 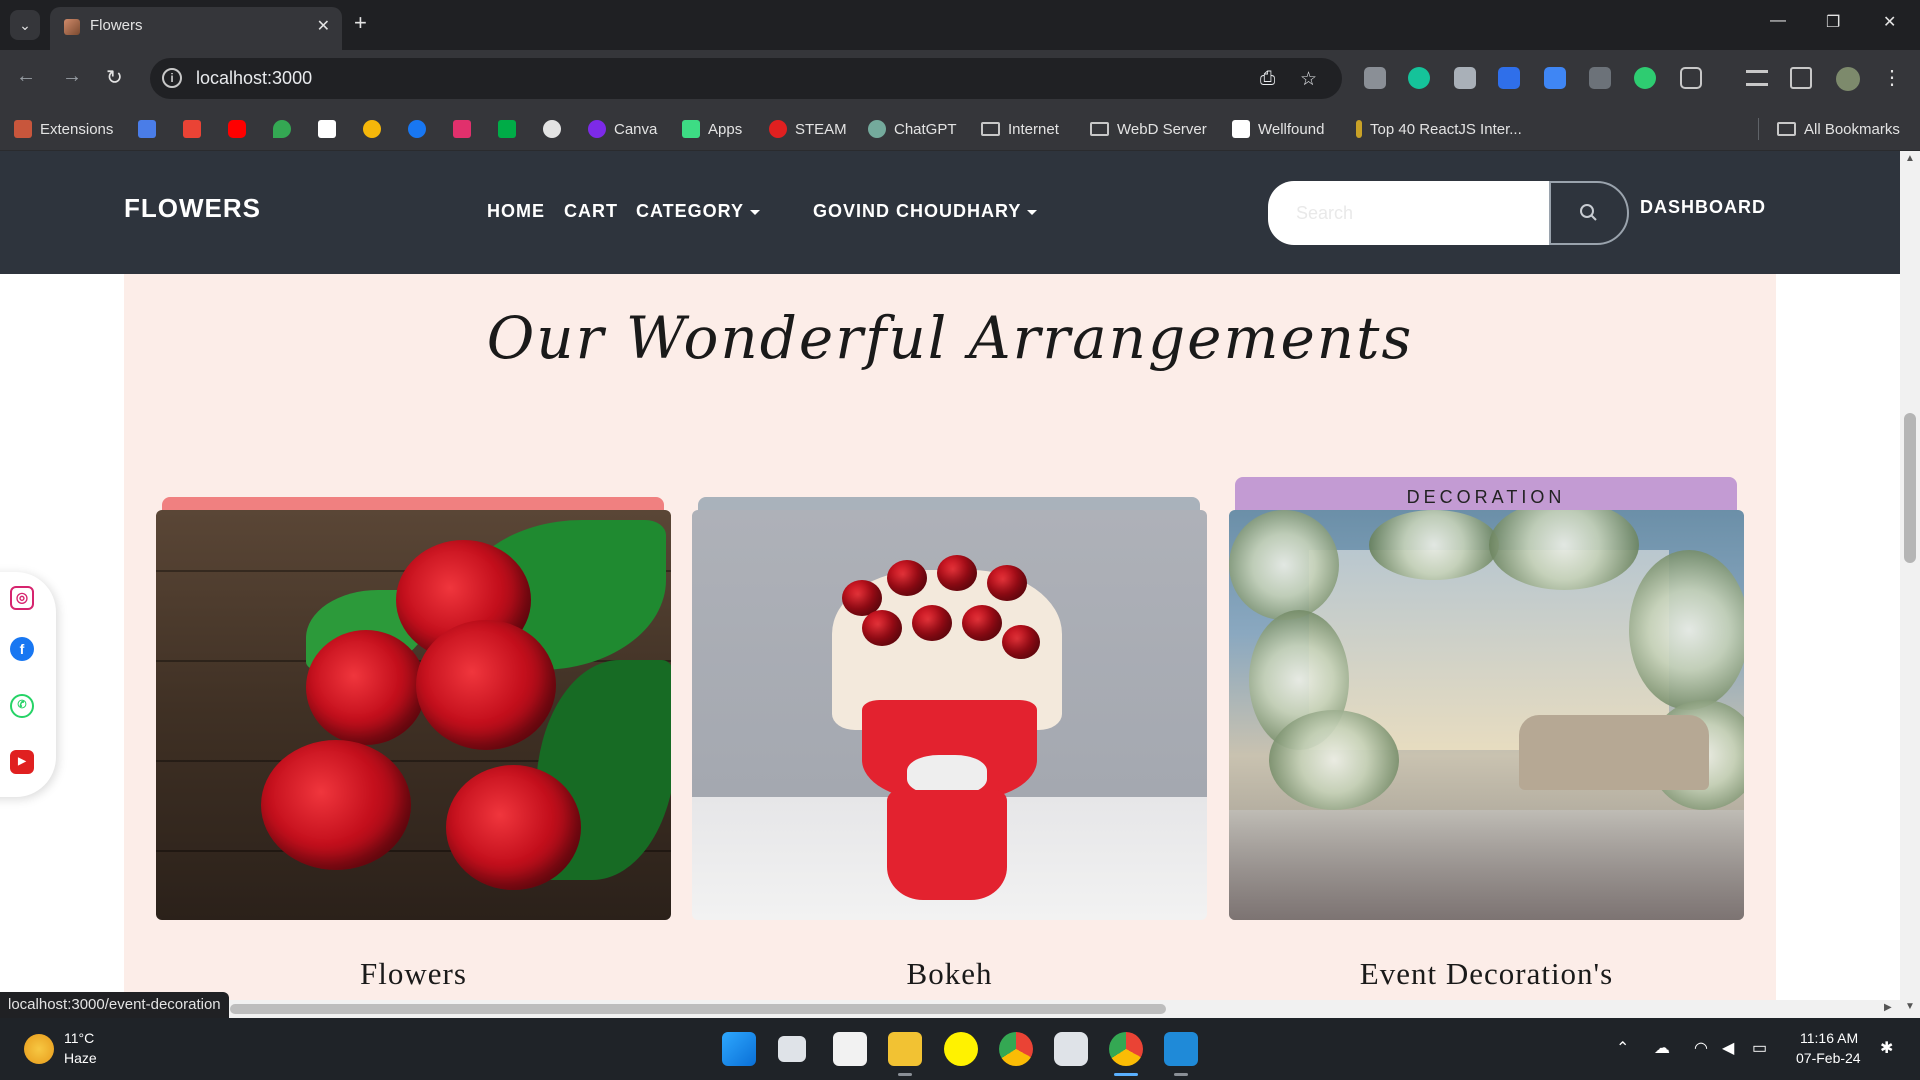 I want to click on scroll-down-icon: ▼, so click(x=1910, y=1006).